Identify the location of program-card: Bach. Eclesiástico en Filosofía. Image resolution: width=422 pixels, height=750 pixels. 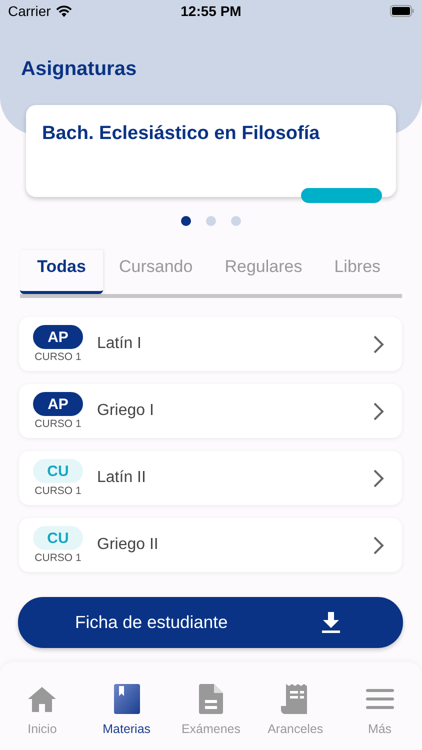
(211, 151).